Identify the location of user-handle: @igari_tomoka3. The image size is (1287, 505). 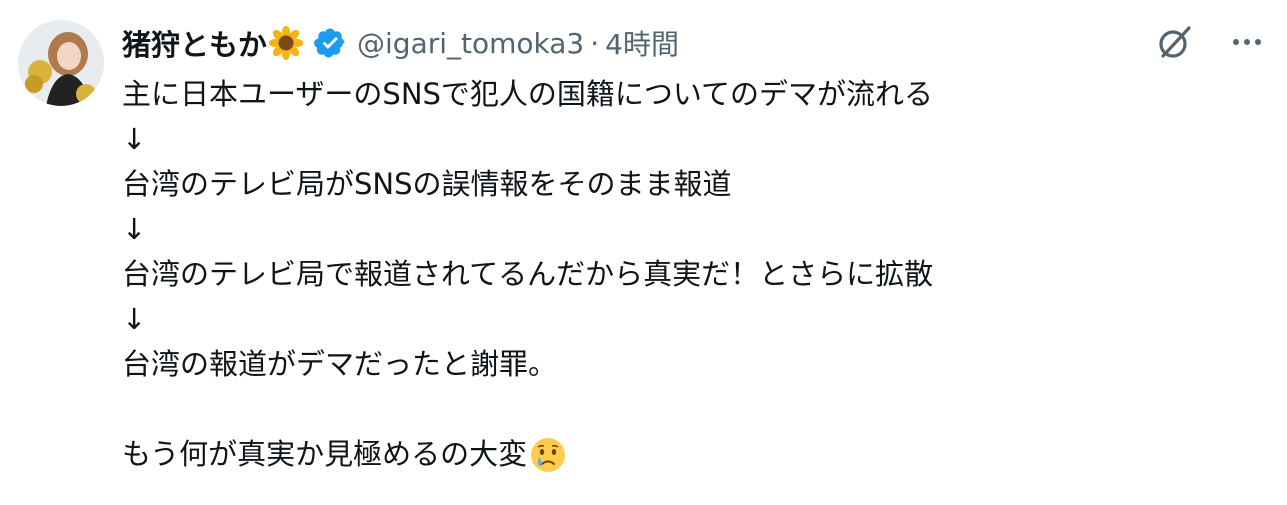
(470, 43).